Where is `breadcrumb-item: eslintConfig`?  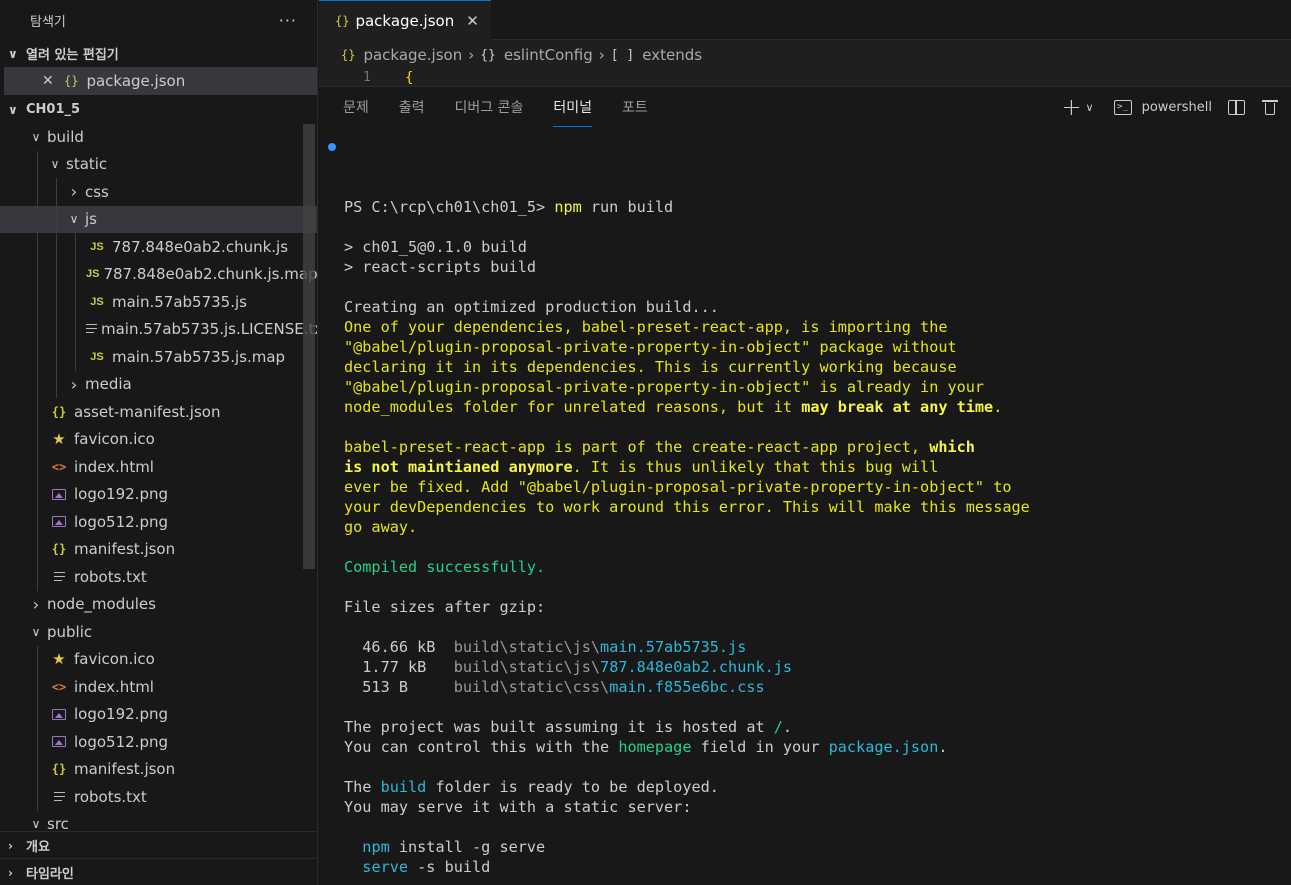 breadcrumb-item: eslintConfig is located at coordinates (548, 55).